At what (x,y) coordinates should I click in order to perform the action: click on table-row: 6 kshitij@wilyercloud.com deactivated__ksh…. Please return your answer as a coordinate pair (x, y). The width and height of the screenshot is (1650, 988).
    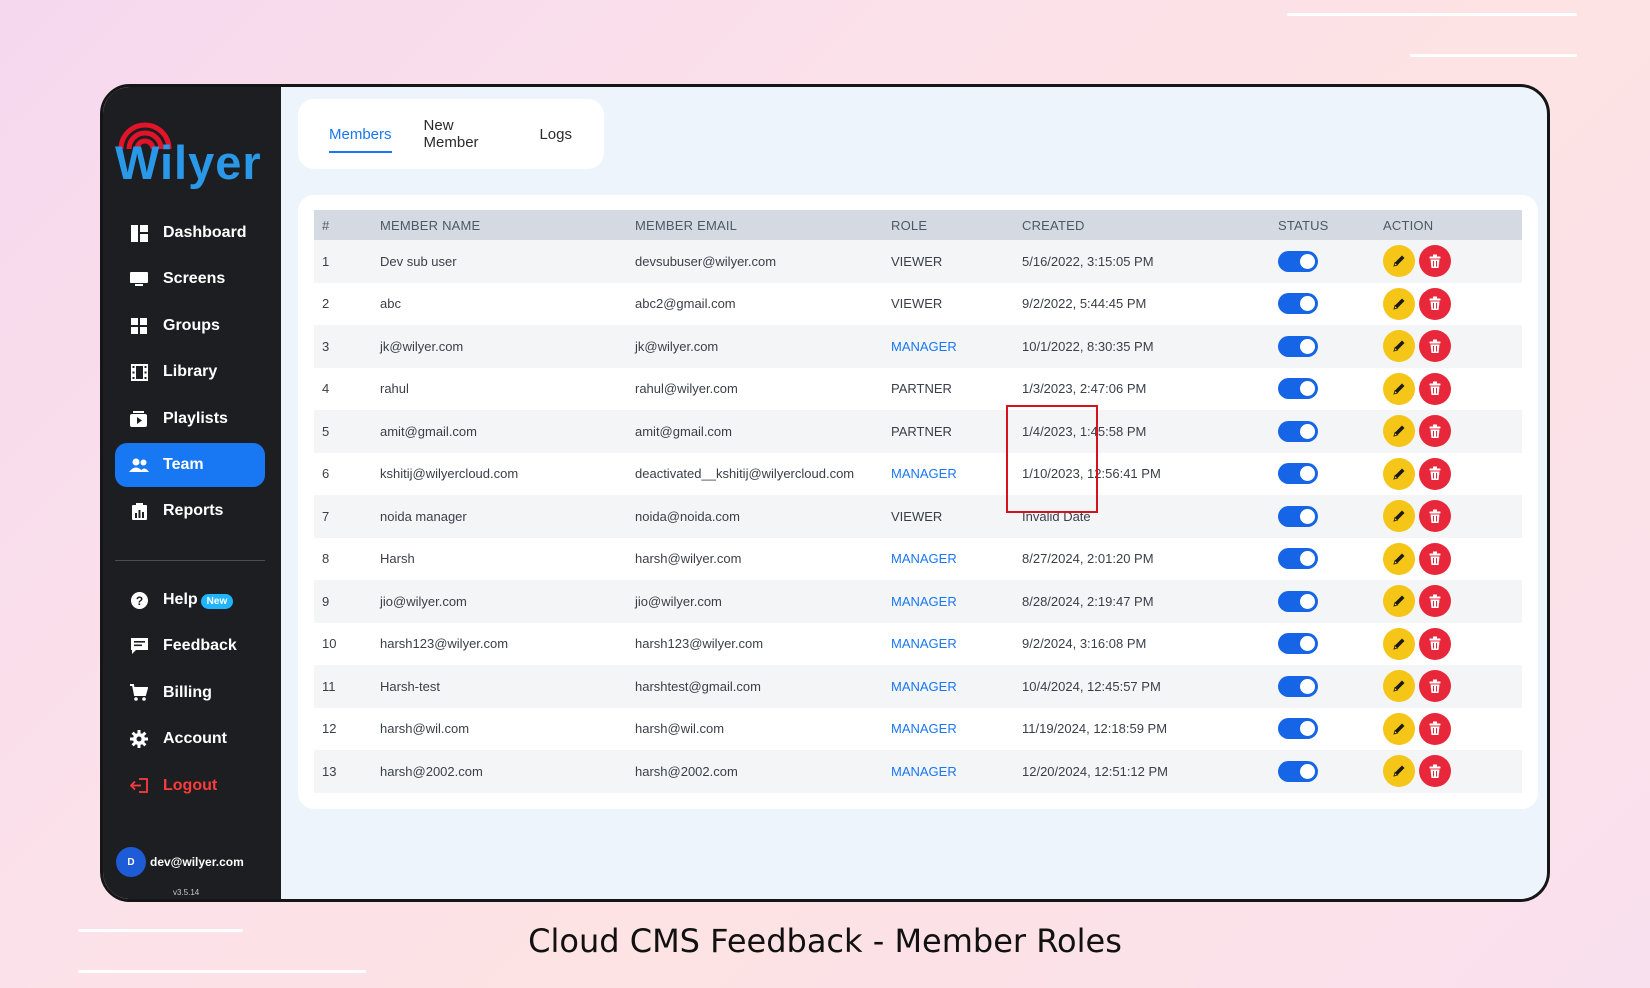
    Looking at the image, I should click on (918, 474).